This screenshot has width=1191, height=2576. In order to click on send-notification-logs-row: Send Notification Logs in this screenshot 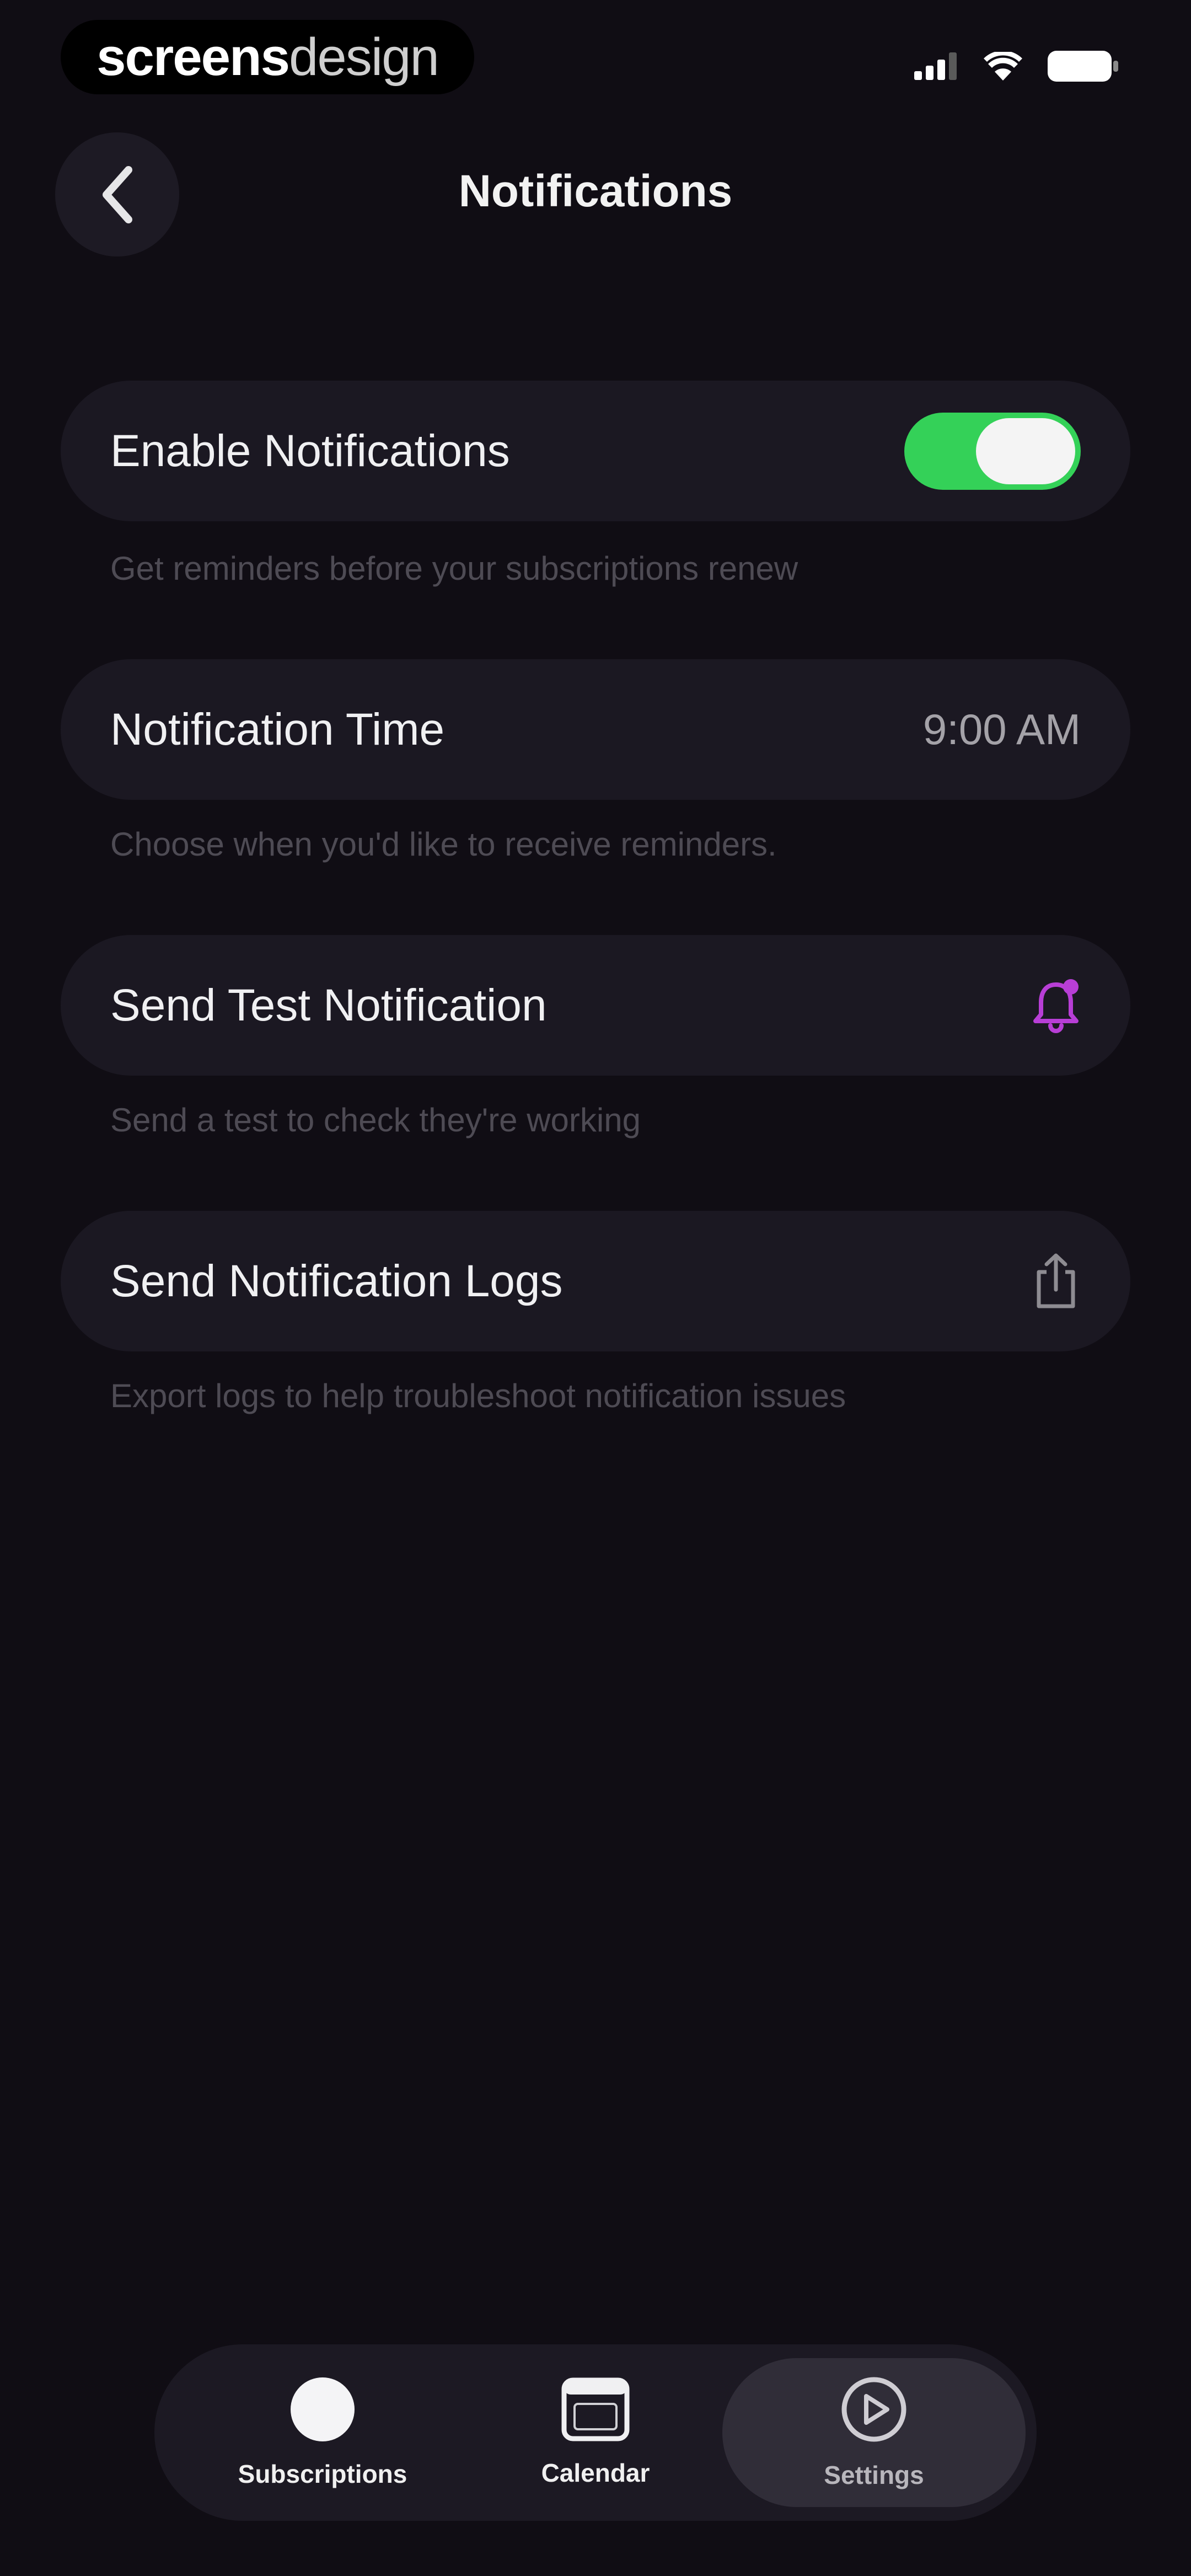, I will do `click(595, 1281)`.